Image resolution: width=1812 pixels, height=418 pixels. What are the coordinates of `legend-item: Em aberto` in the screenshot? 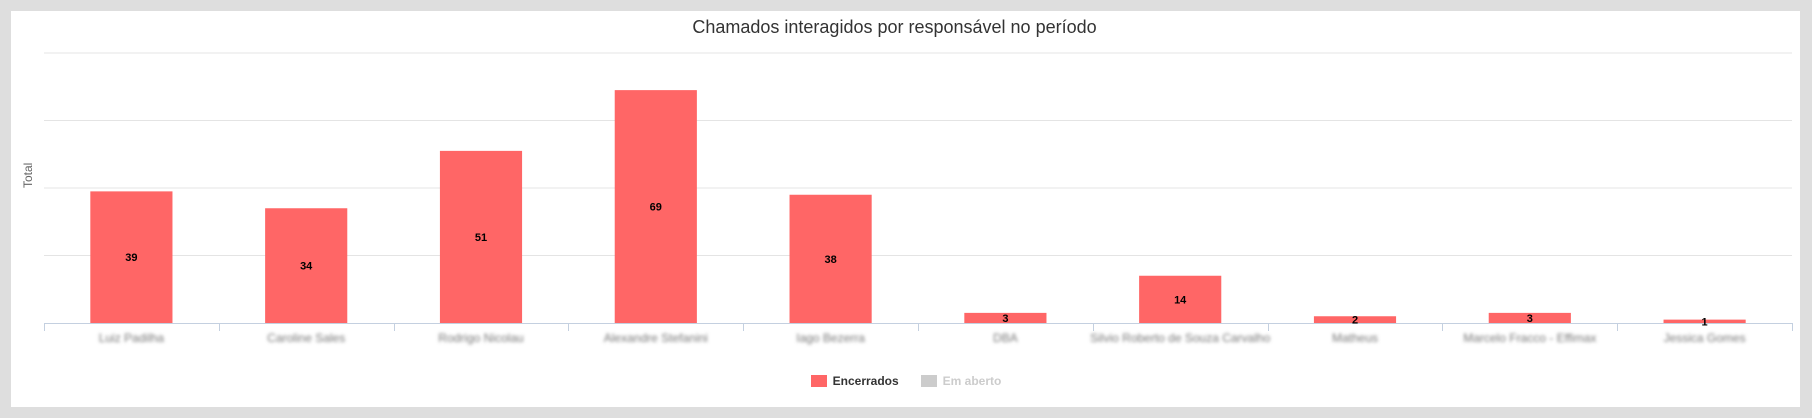 It's located at (961, 381).